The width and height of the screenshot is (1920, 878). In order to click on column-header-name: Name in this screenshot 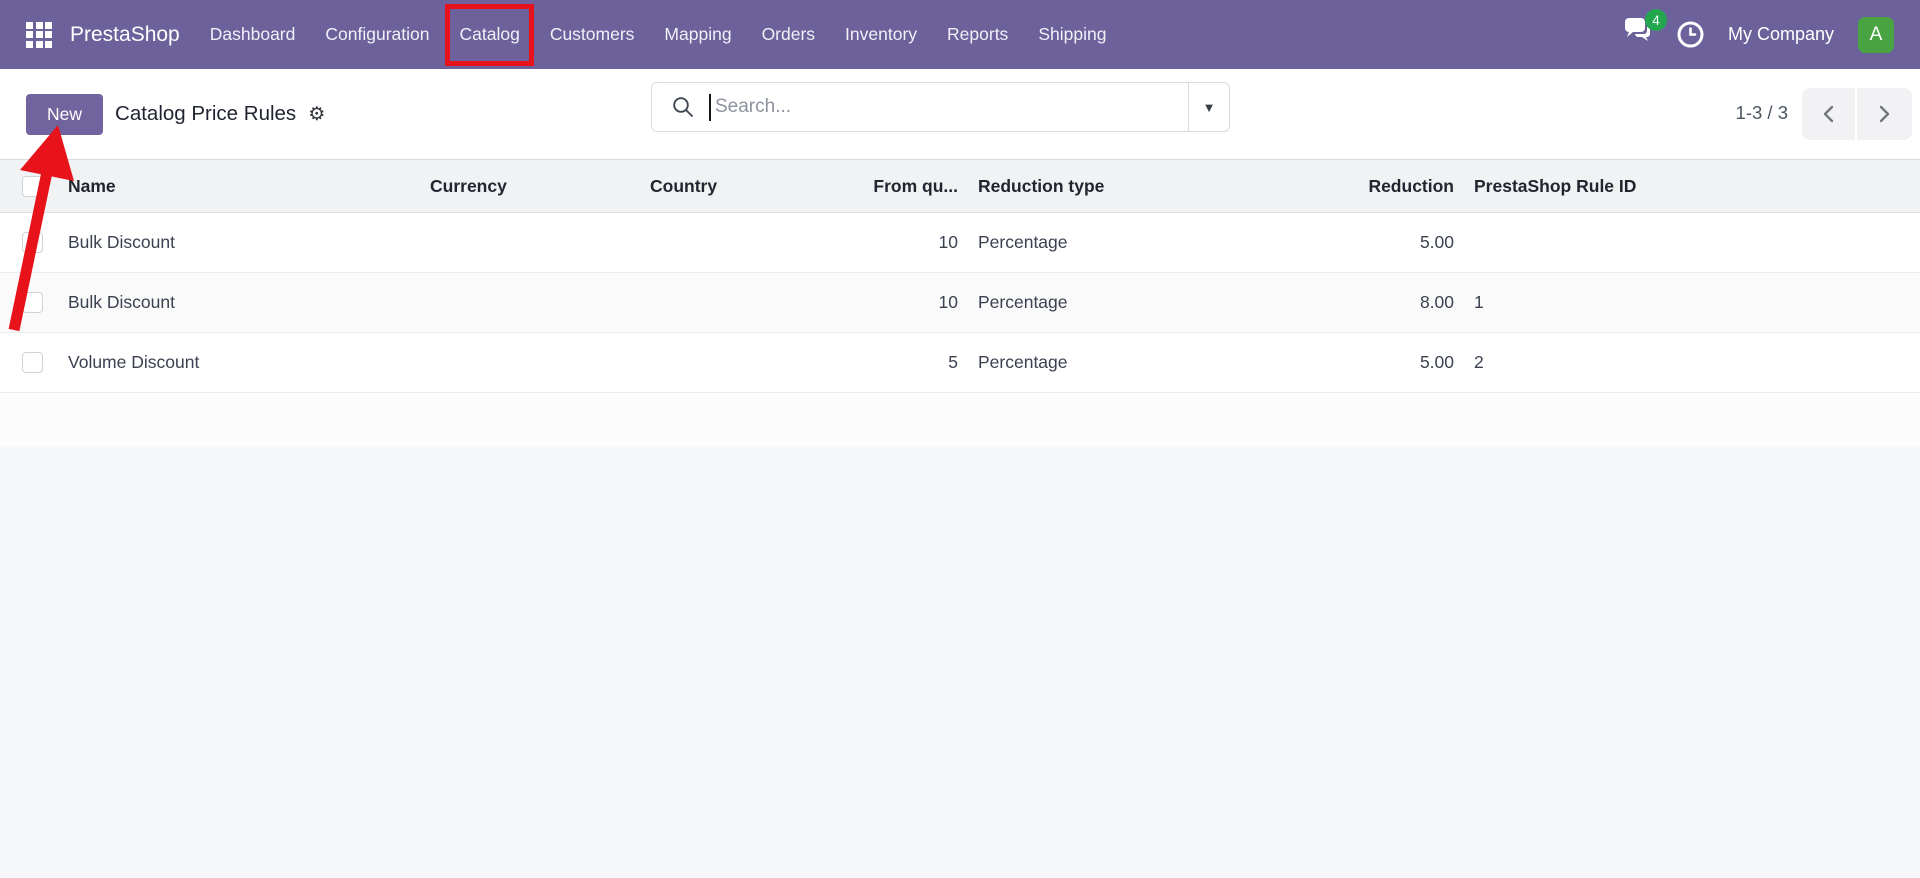, I will do `click(234, 186)`.